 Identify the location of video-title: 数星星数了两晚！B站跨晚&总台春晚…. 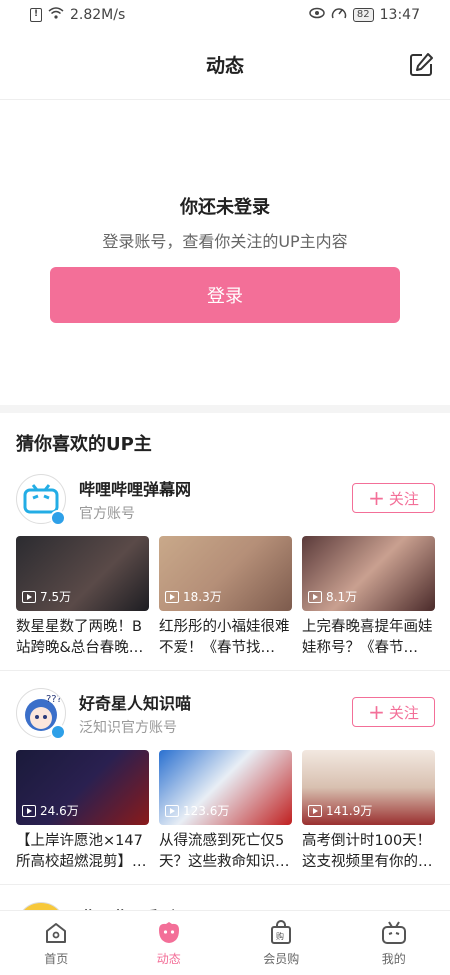
(82, 638).